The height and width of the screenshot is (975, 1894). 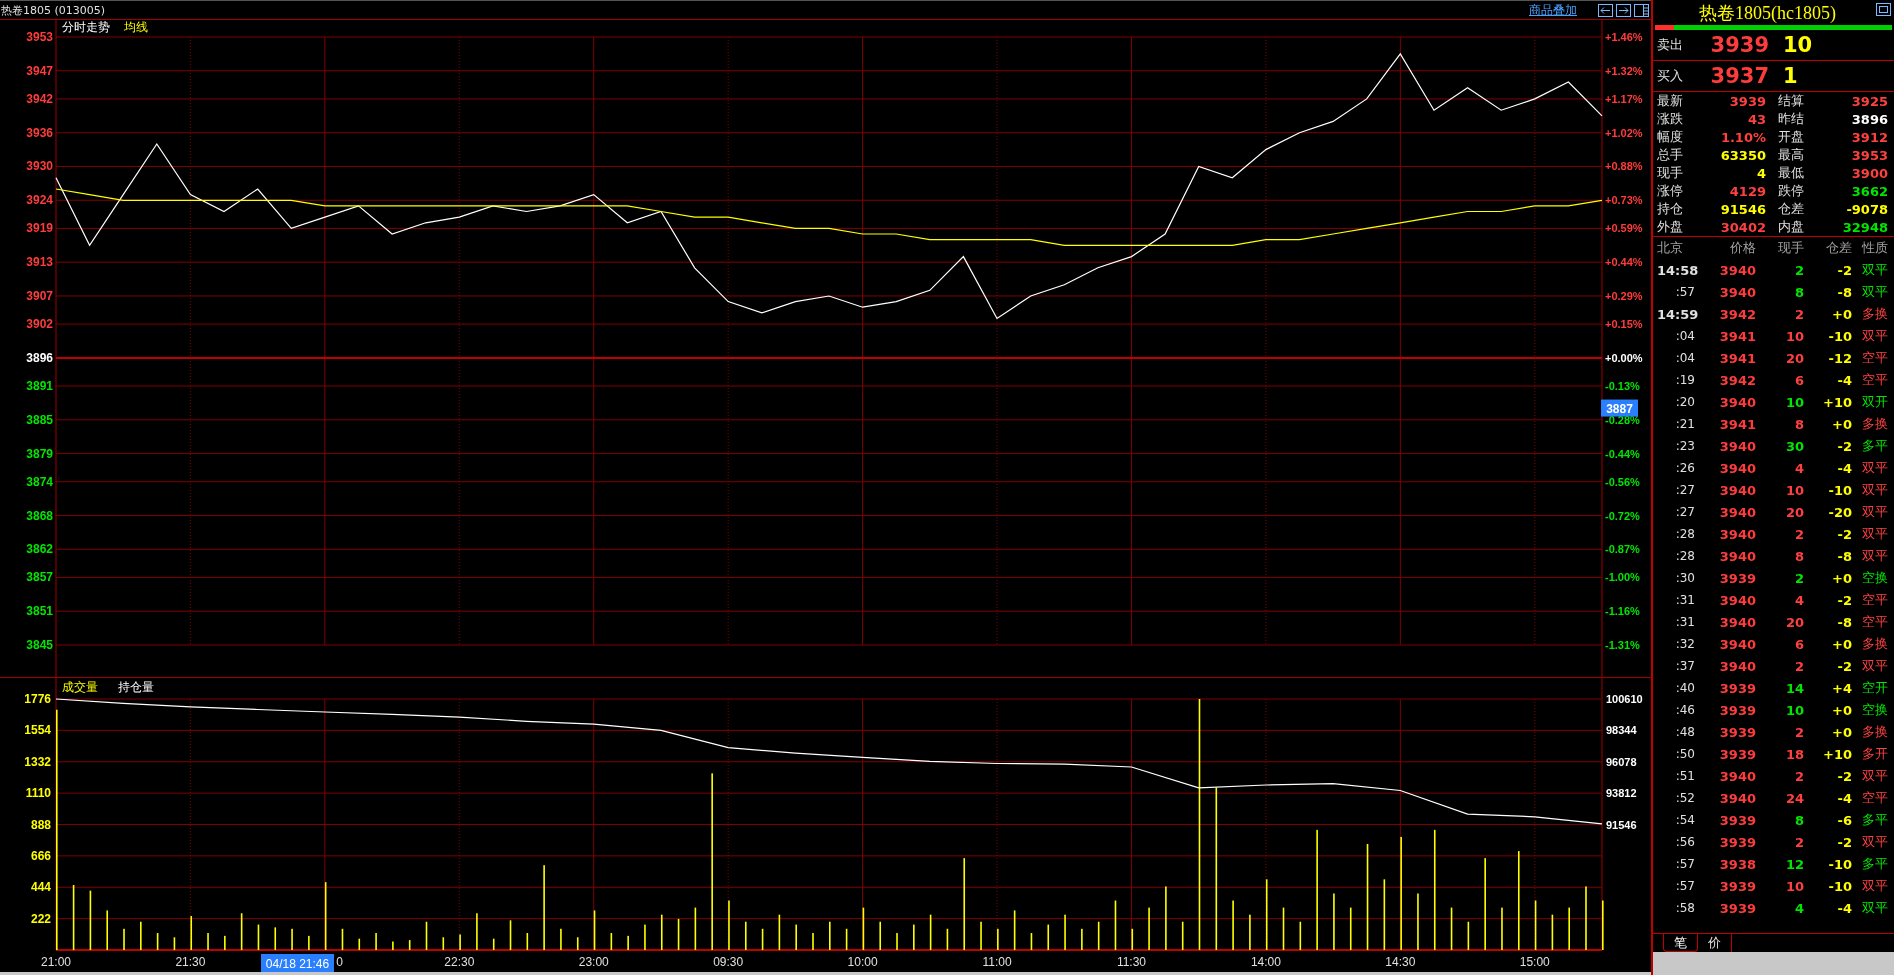 I want to click on stat-value: -9078, so click(x=1866, y=209).